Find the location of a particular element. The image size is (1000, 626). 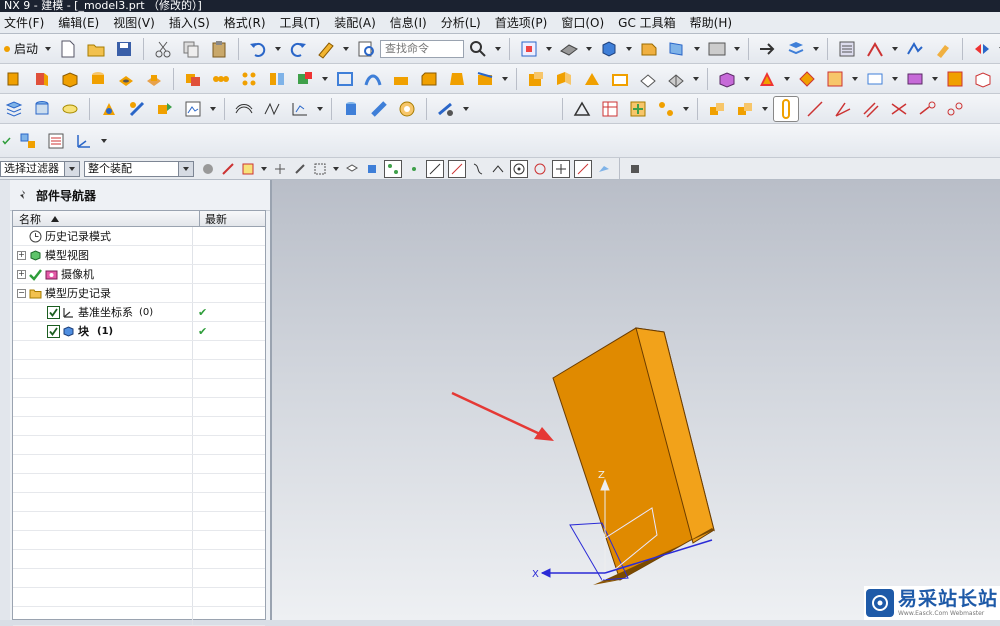

chamfer-icon is located at coordinates (429, 79).